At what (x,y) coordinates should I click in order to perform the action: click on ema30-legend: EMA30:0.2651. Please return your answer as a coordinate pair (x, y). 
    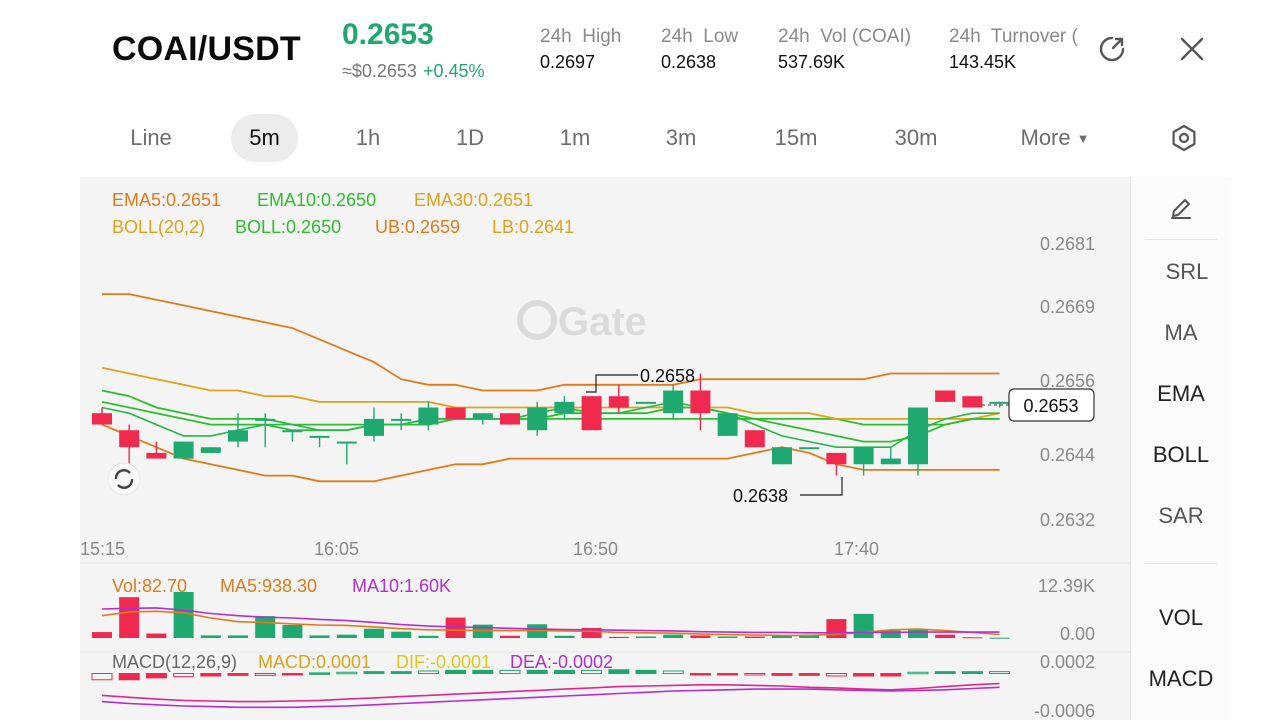
    Looking at the image, I should click on (473, 200).